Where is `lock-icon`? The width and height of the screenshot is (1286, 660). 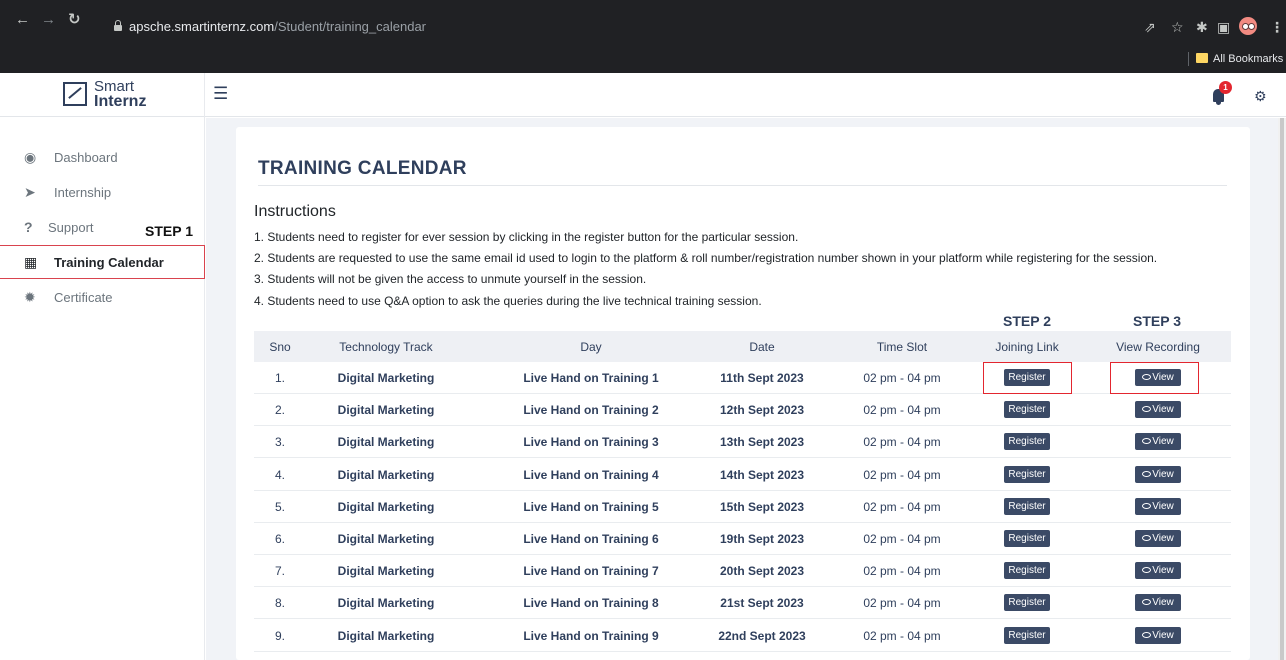 lock-icon is located at coordinates (118, 25).